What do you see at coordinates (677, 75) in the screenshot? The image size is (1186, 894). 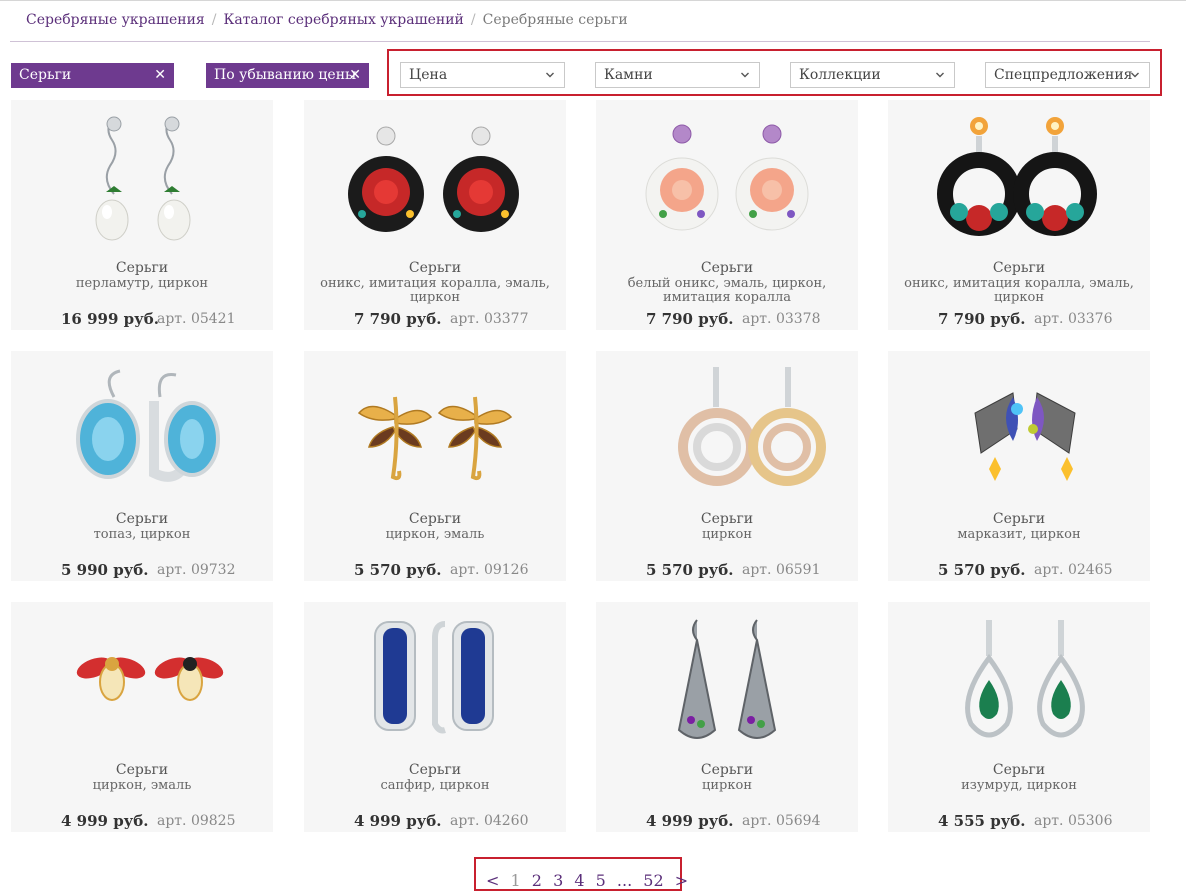 I see `filter-stones-dropdown: Камни` at bounding box center [677, 75].